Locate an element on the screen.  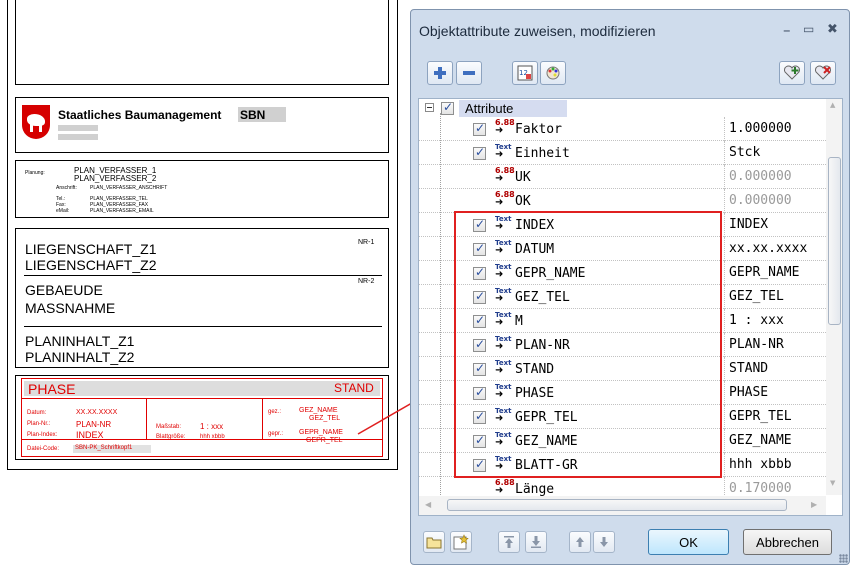
plus-icon is located at coordinates (440, 73).